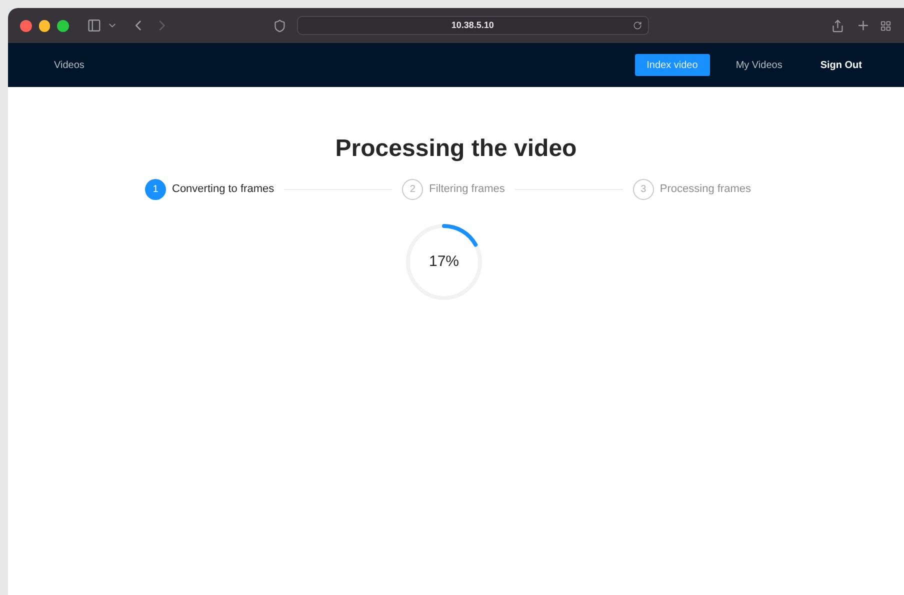  What do you see at coordinates (837, 25) in the screenshot?
I see `share-icon` at bounding box center [837, 25].